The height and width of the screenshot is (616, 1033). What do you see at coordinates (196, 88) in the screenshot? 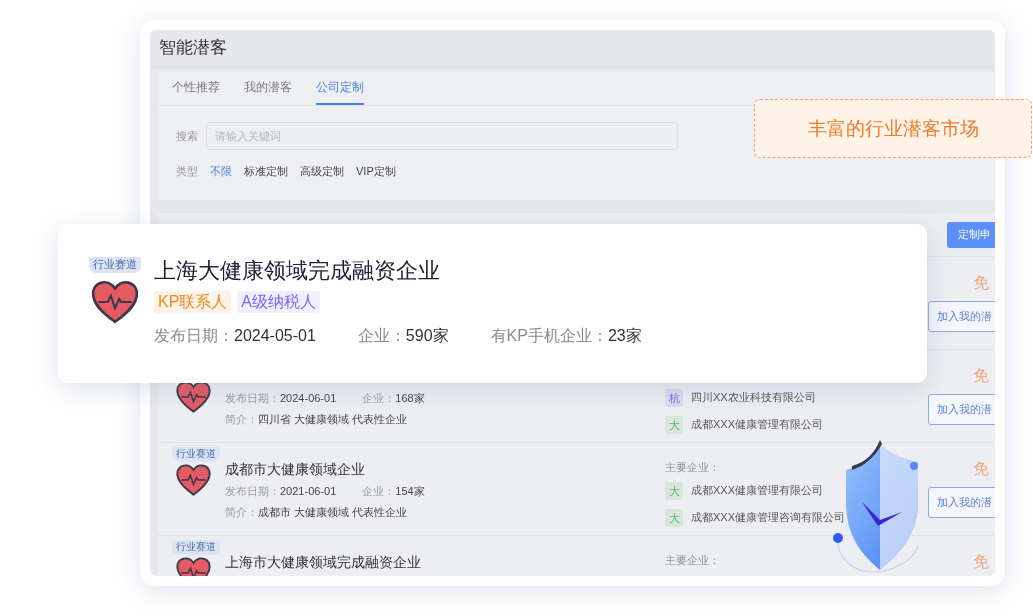
I see `tab: 个性推荐` at bounding box center [196, 88].